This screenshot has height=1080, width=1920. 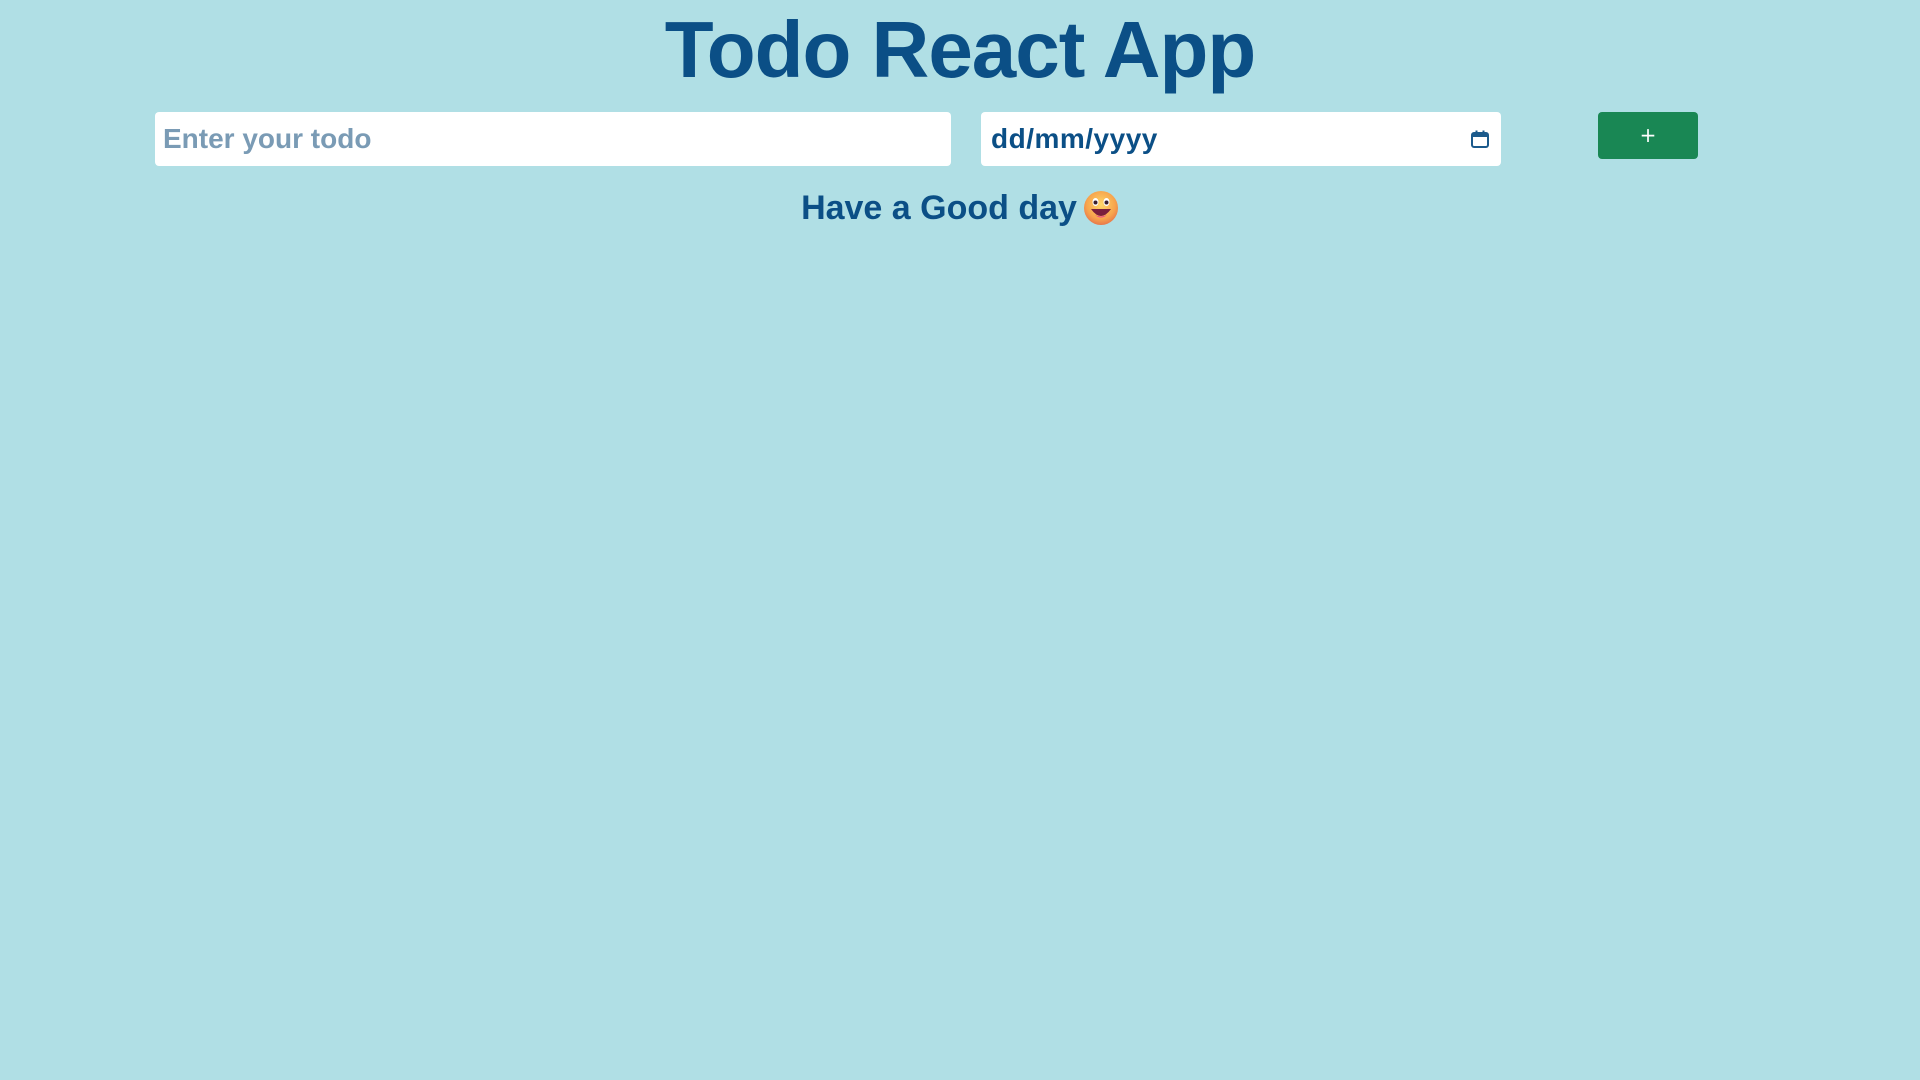 I want to click on welcome-message: Have a Good day, so click(x=960, y=208).